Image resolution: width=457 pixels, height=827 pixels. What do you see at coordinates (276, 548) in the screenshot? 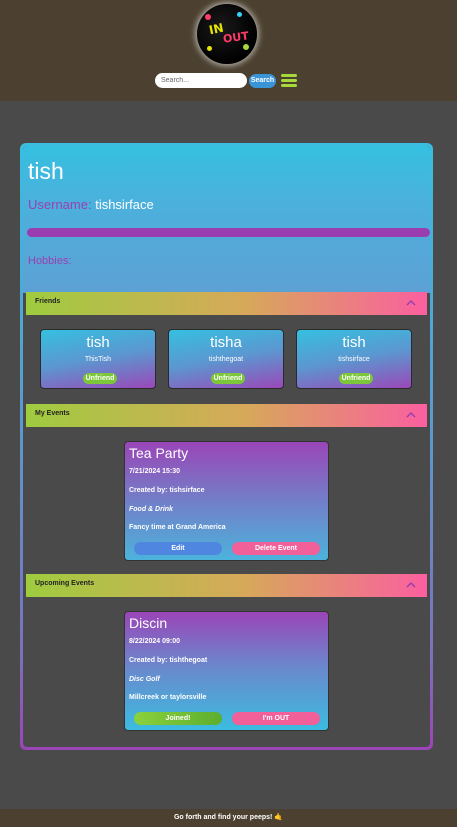
I see `delete-event-button: Delete Event` at bounding box center [276, 548].